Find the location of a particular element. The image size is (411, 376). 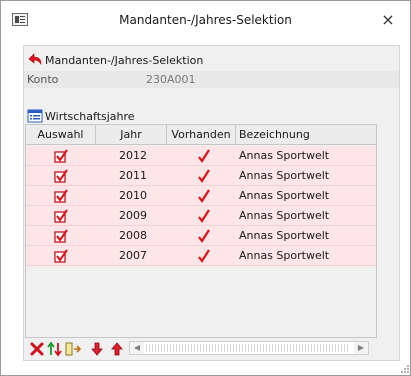

horizontal-scrollbar: ◀ ▶ is located at coordinates (249, 348).